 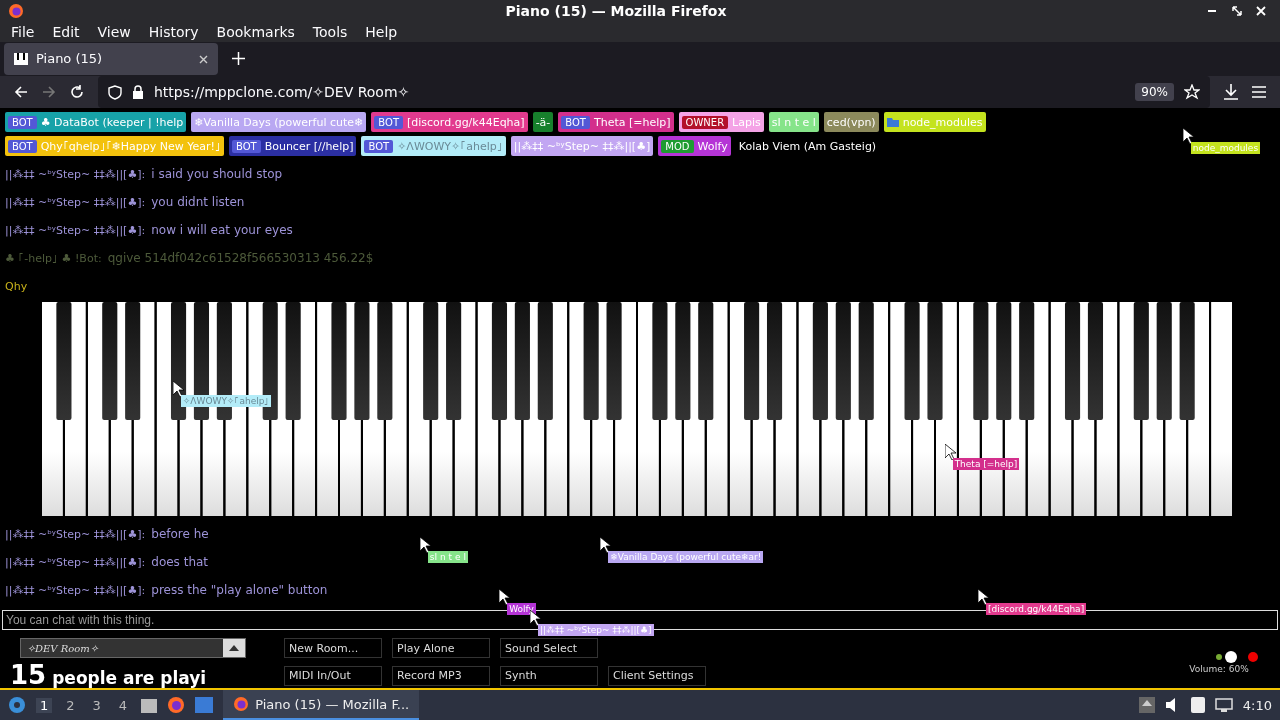 I want to click on chat-username: ♣ ｢-help｣ ♣ !Bot:, so click(x=53, y=258).